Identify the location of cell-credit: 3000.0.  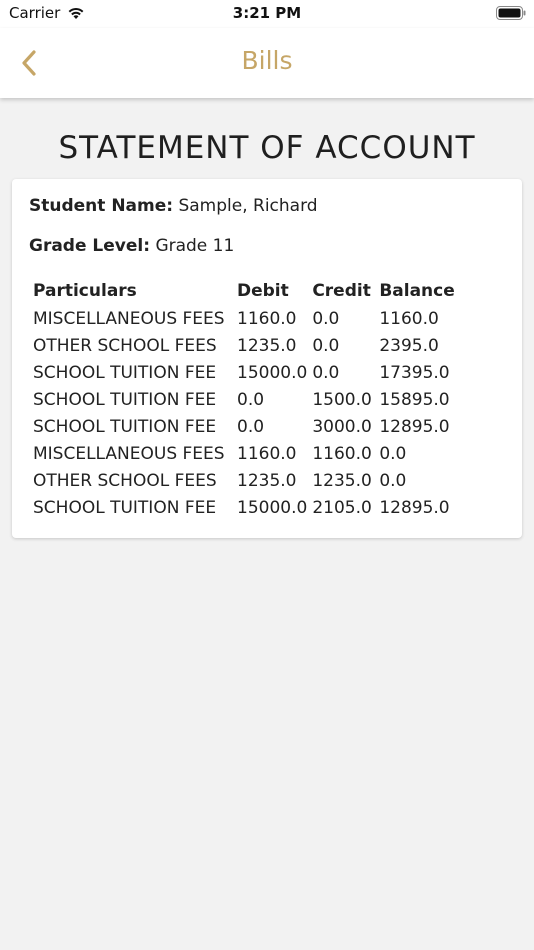
(342, 426).